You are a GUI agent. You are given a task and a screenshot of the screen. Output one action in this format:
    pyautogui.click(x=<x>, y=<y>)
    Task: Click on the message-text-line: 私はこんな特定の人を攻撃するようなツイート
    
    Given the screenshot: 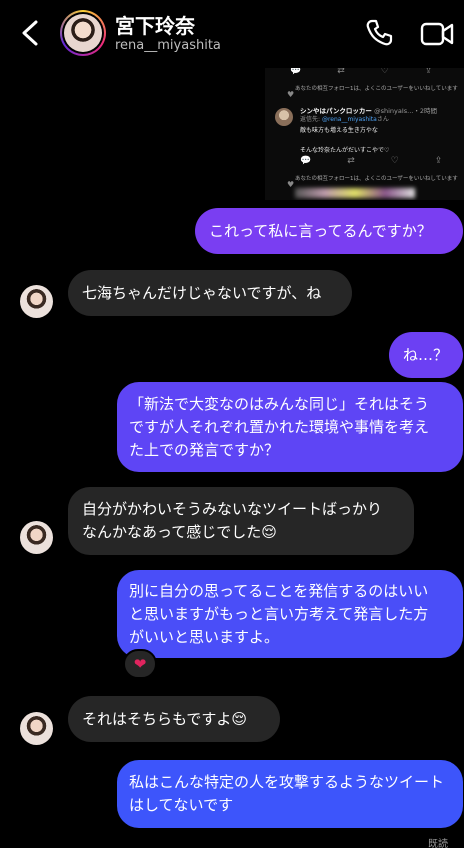 What is the action you would take?
    pyautogui.click(x=287, y=782)
    